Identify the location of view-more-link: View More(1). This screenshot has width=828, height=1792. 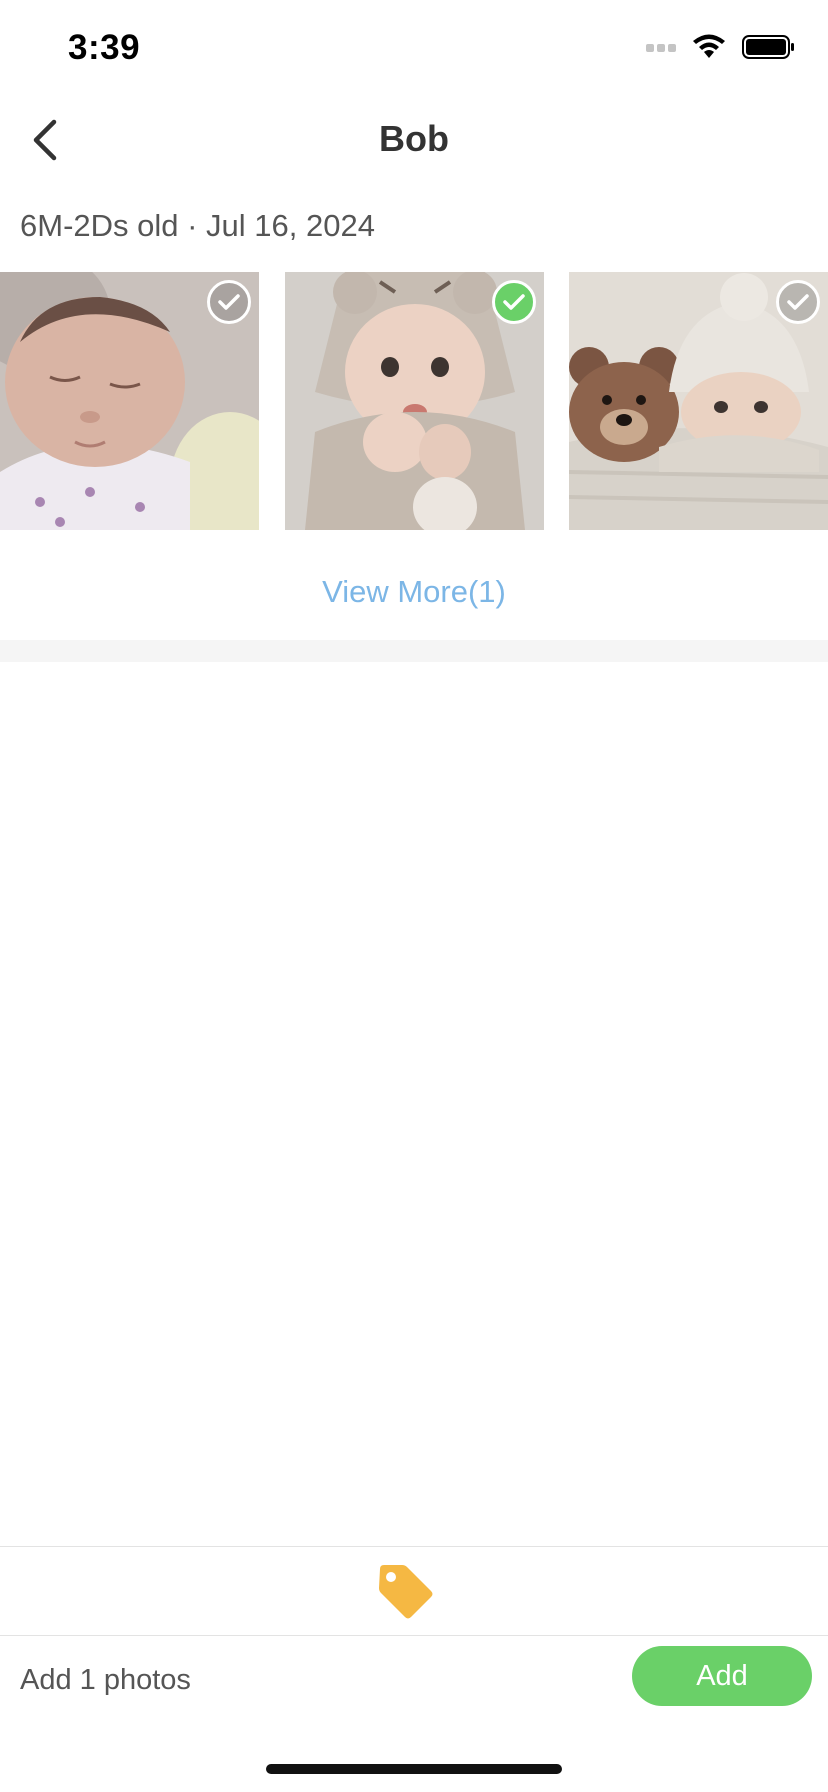
(414, 592).